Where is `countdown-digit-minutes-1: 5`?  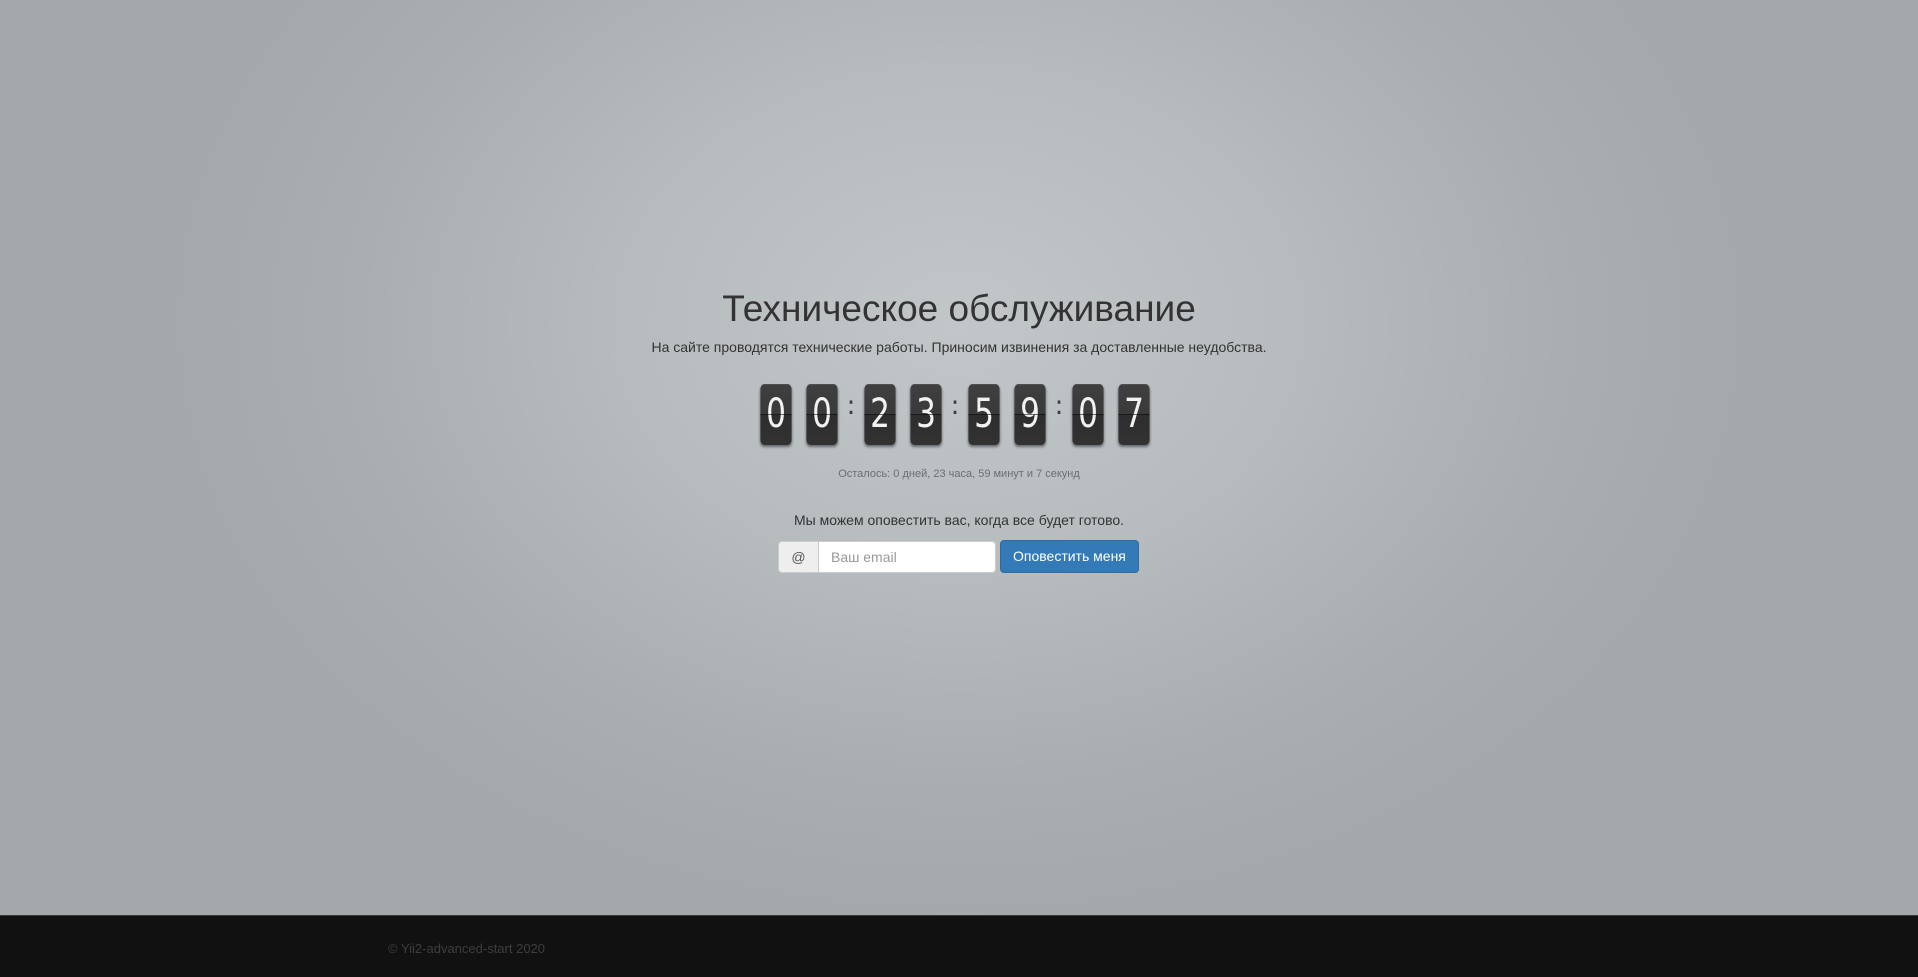 countdown-digit-minutes-1: 5 is located at coordinates (984, 414).